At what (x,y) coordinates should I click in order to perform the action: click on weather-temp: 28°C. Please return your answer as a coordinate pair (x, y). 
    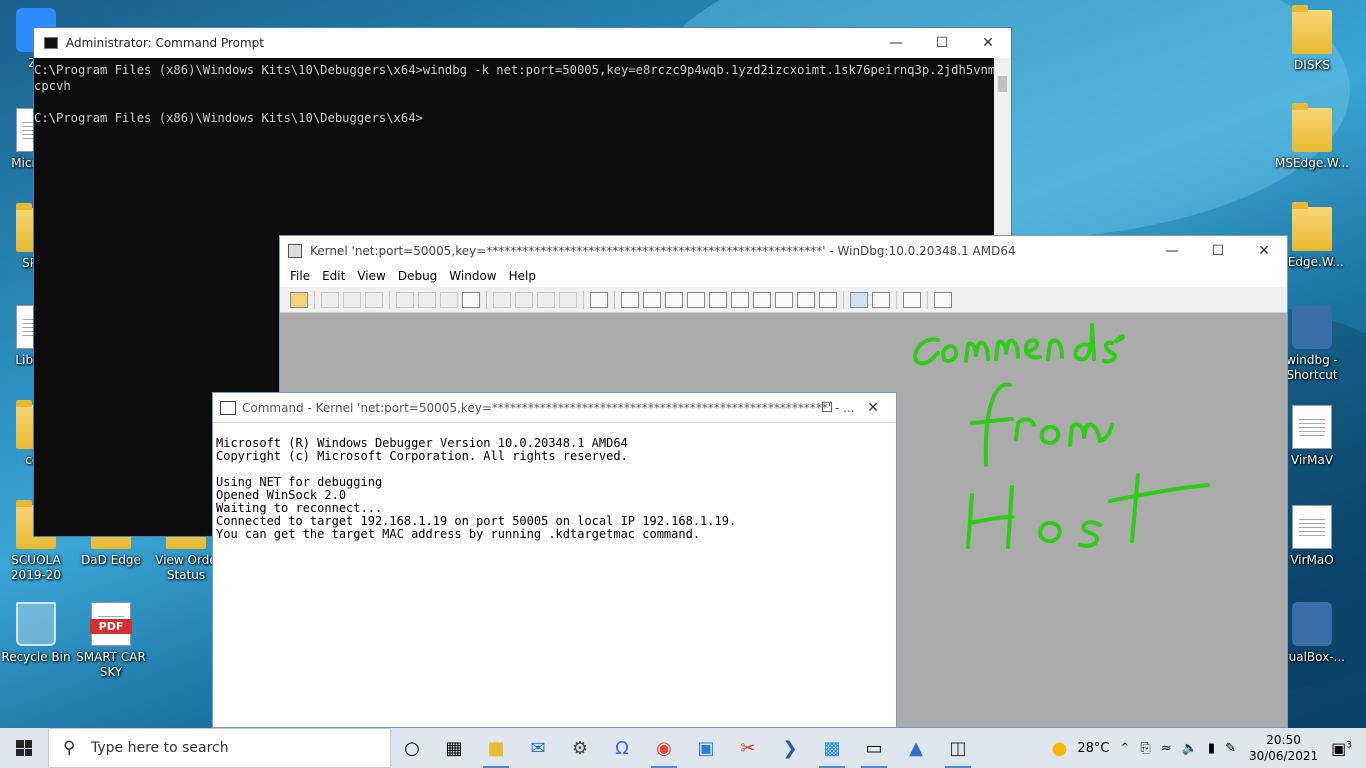
    Looking at the image, I should click on (1093, 748).